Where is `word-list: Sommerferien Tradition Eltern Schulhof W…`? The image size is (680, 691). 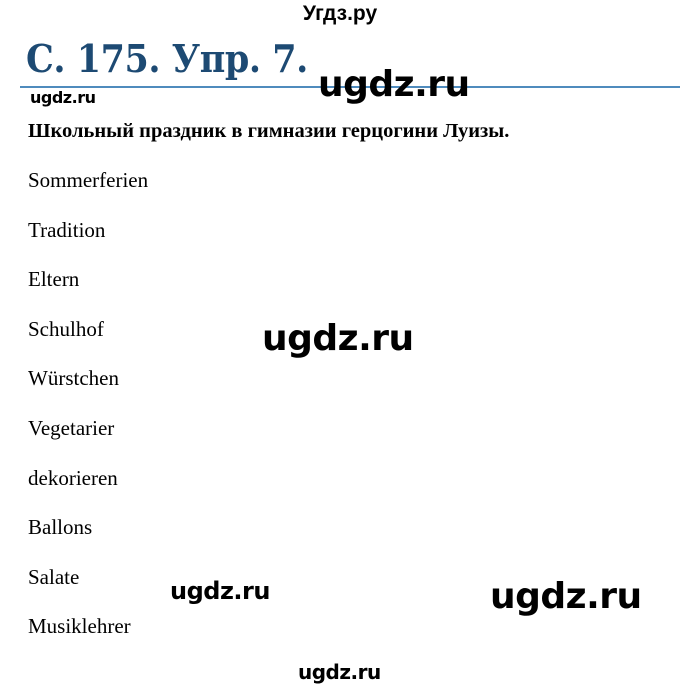
word-list: Sommerferien Tradition Eltern Schulhof W… is located at coordinates (88, 414).